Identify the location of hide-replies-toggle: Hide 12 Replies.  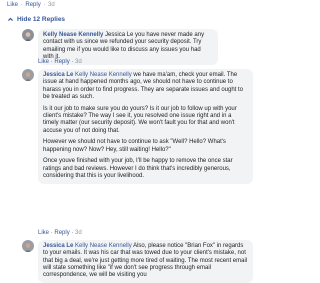
(36, 19).